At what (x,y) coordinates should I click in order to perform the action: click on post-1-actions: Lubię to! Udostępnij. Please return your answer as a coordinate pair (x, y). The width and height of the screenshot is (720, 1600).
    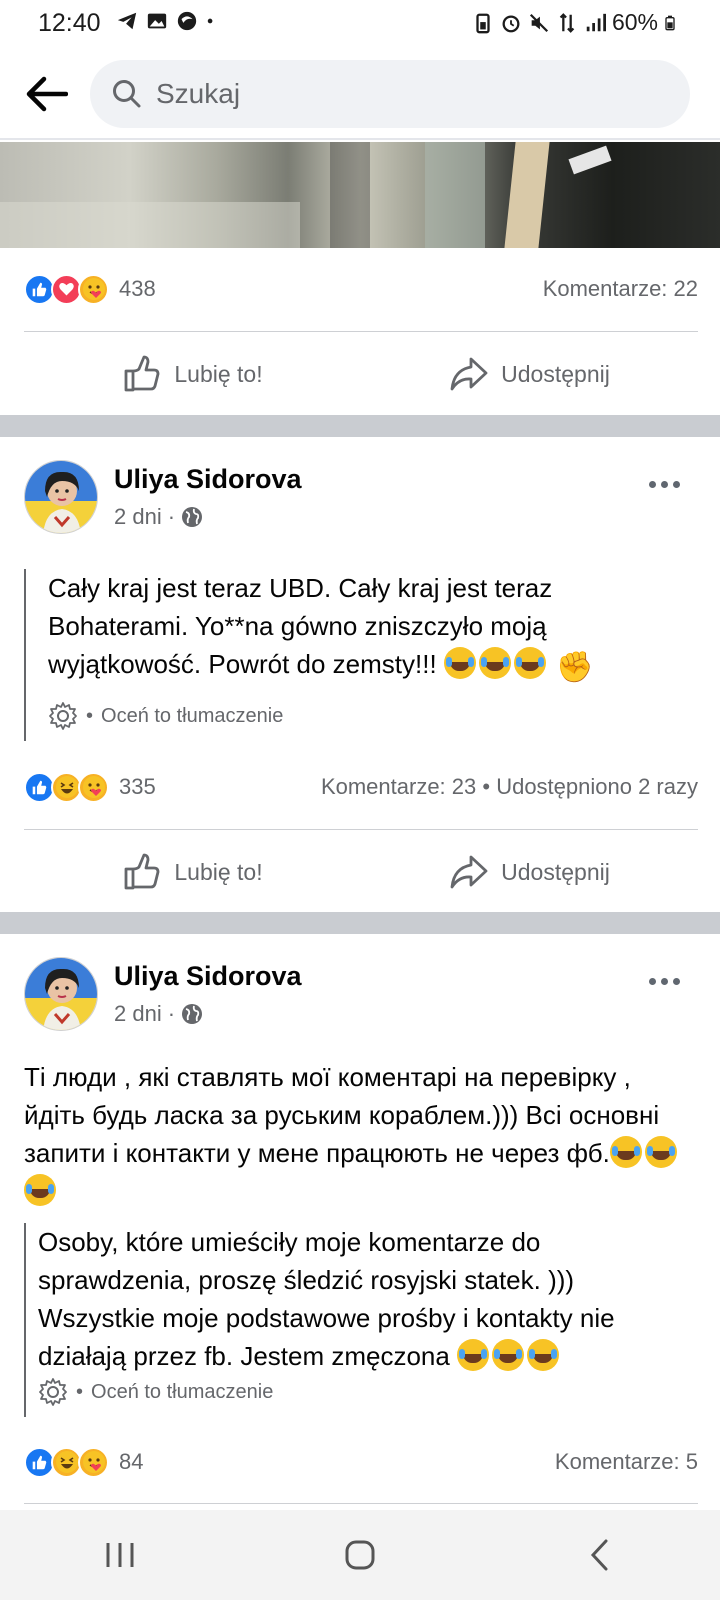
    Looking at the image, I should click on (361, 374).